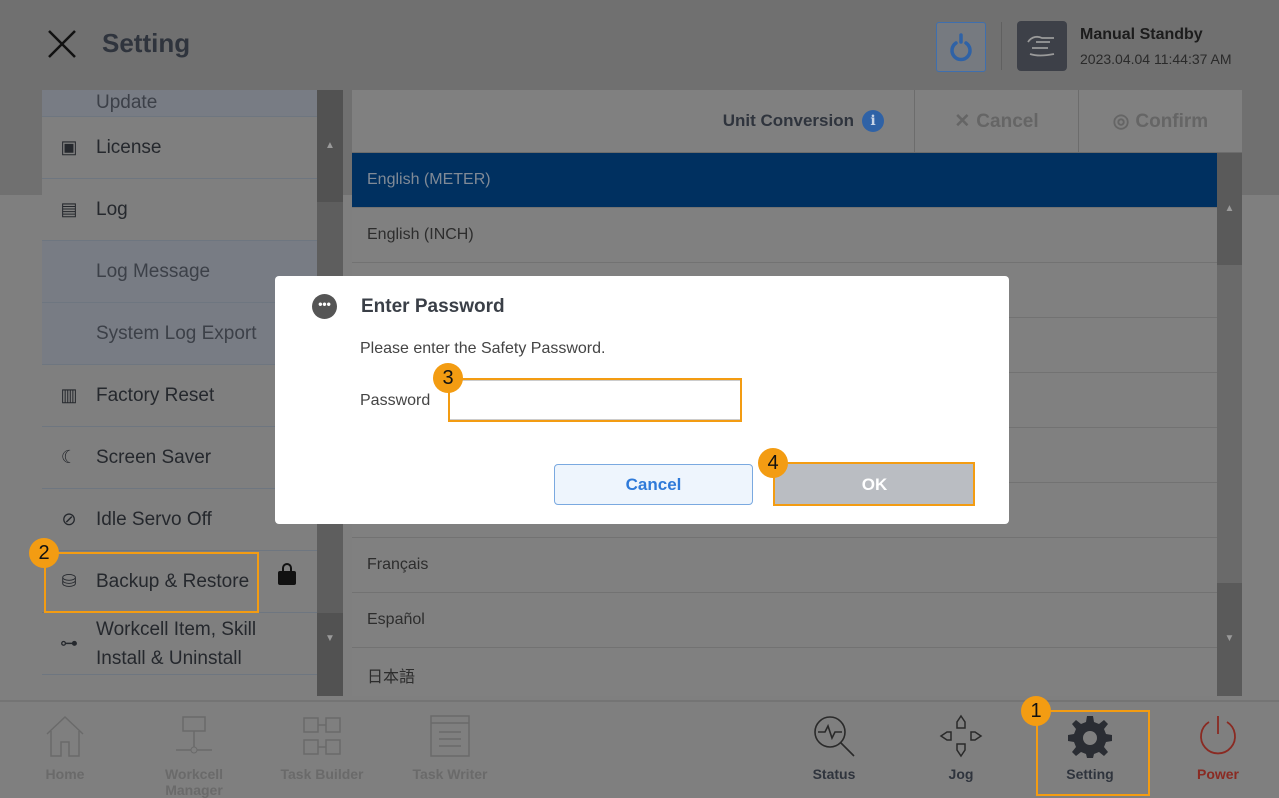 Image resolution: width=1279 pixels, height=798 pixels. What do you see at coordinates (324, 306) in the screenshot?
I see `more-icon: •••` at bounding box center [324, 306].